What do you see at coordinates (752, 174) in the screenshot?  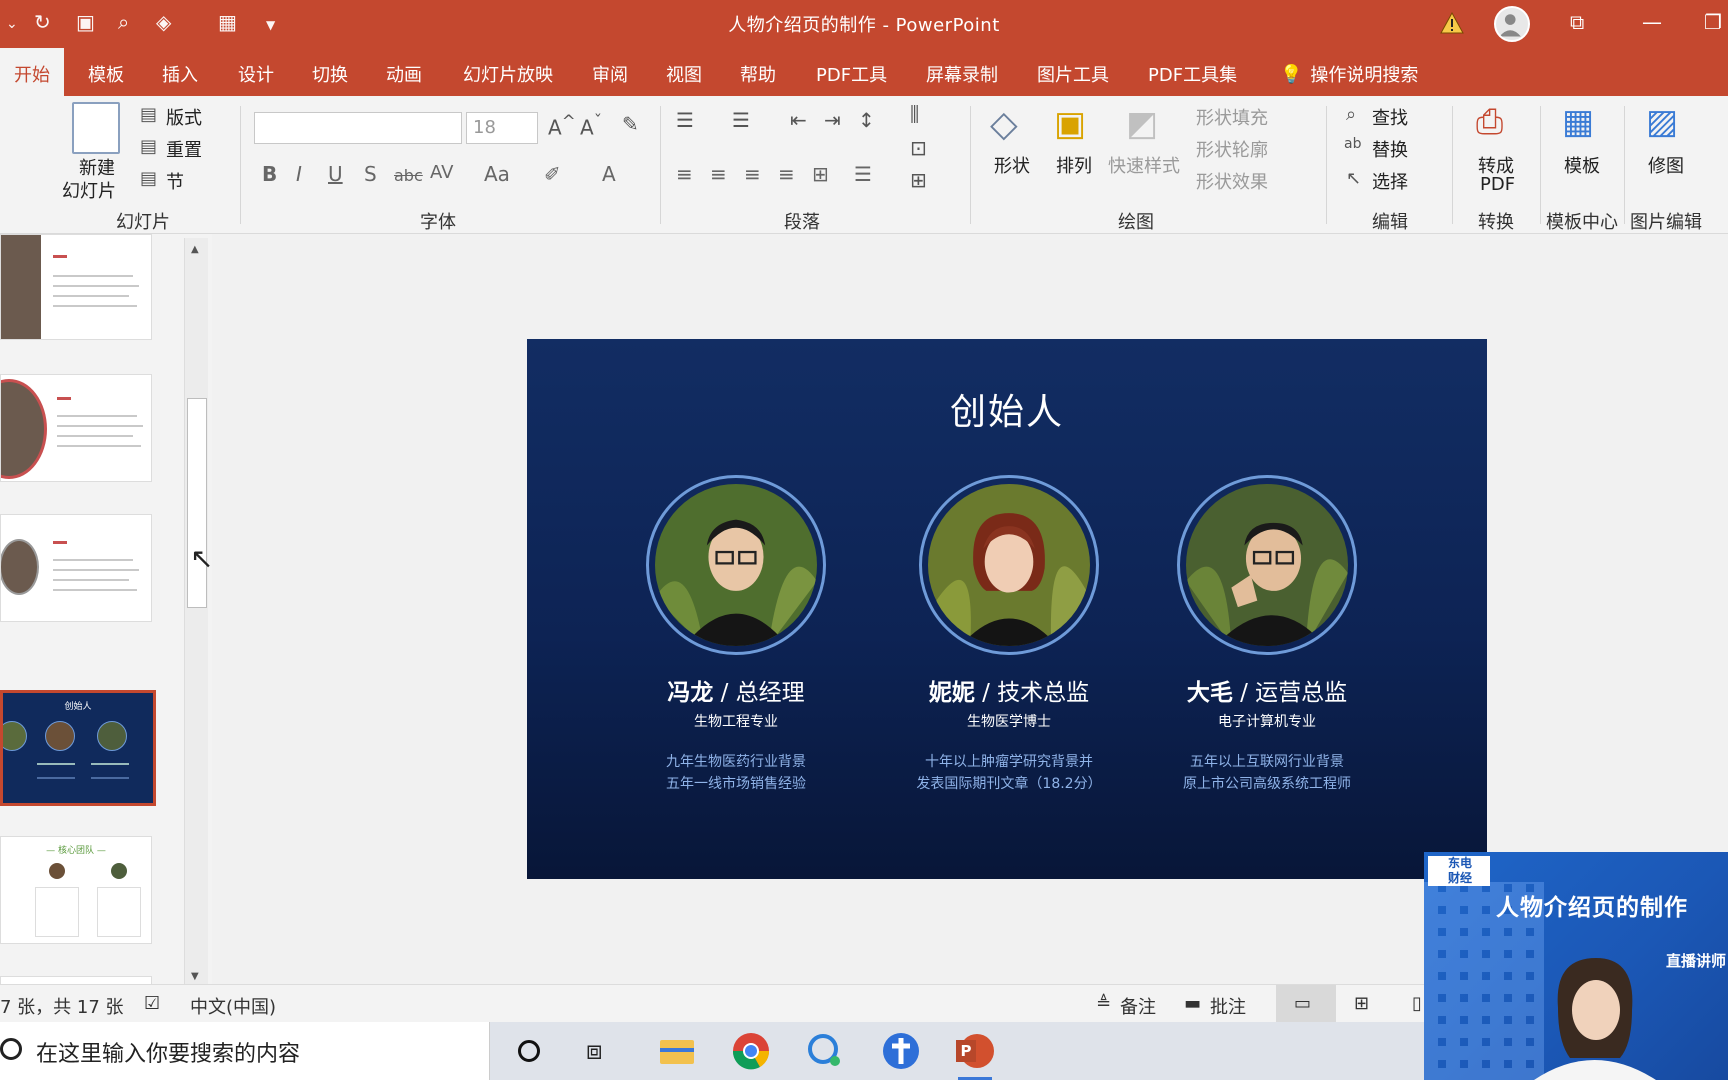 I see `align-right-icon: ≡` at bounding box center [752, 174].